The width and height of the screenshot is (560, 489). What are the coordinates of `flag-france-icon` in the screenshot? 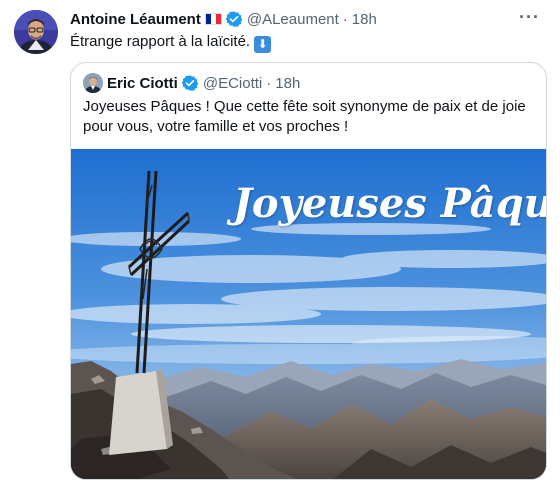 It's located at (213, 19).